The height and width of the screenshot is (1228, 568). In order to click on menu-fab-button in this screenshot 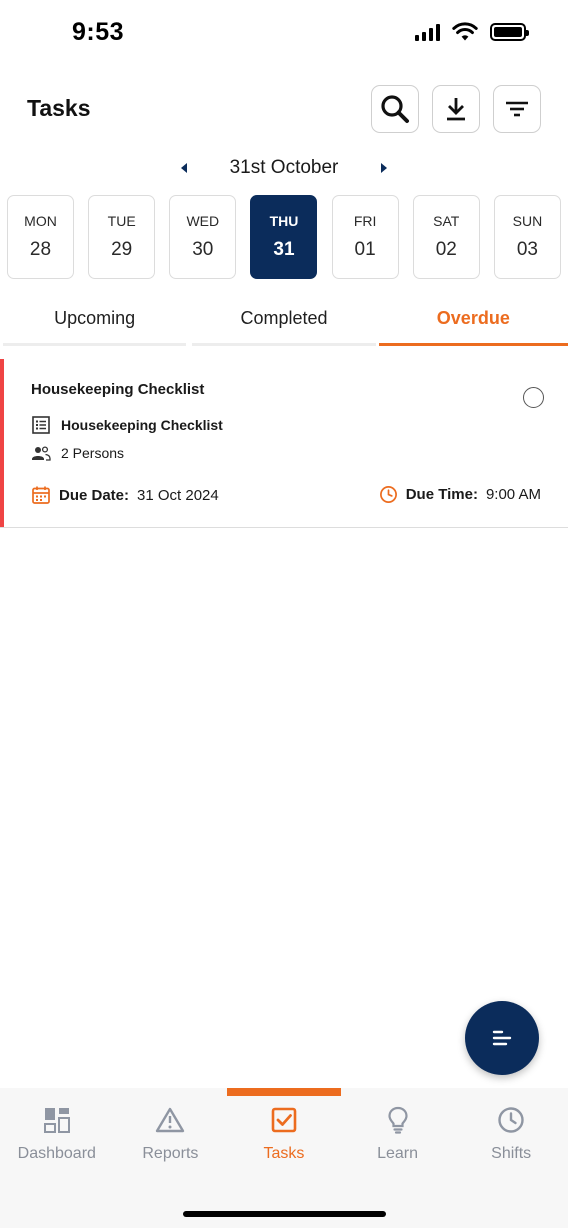, I will do `click(502, 1038)`.